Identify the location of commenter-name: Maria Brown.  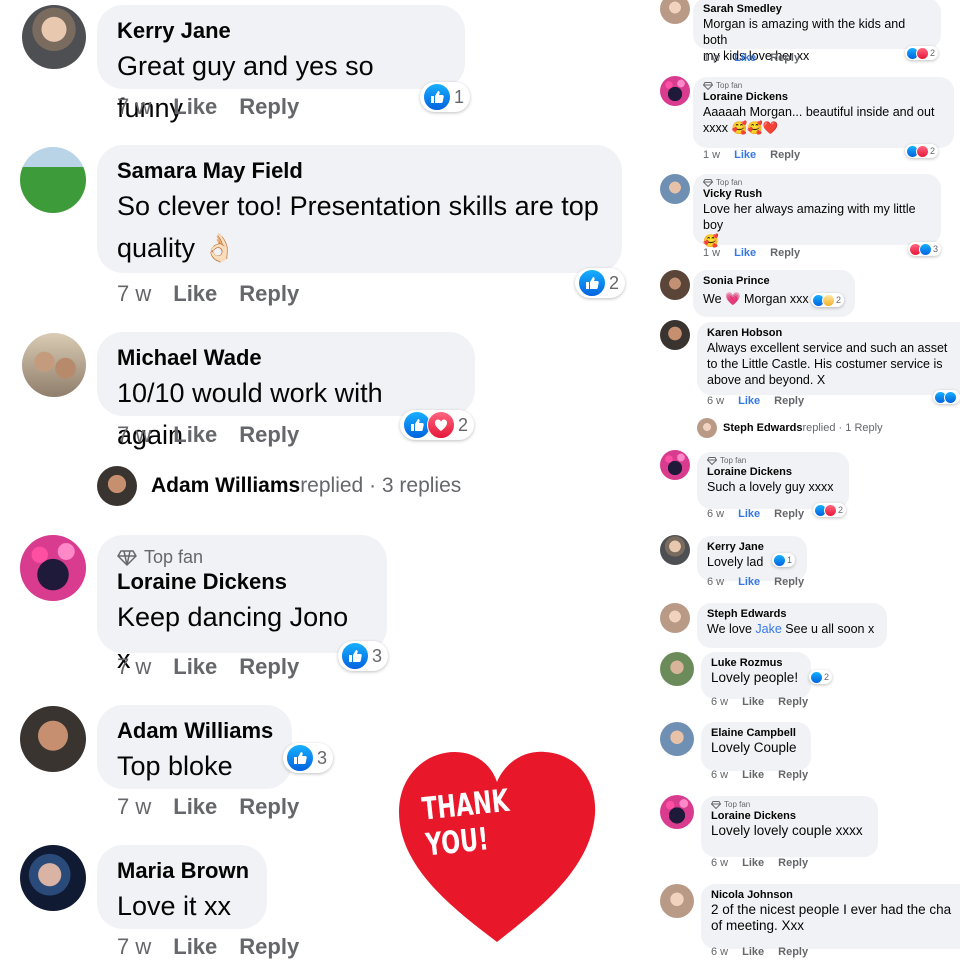
(183, 871).